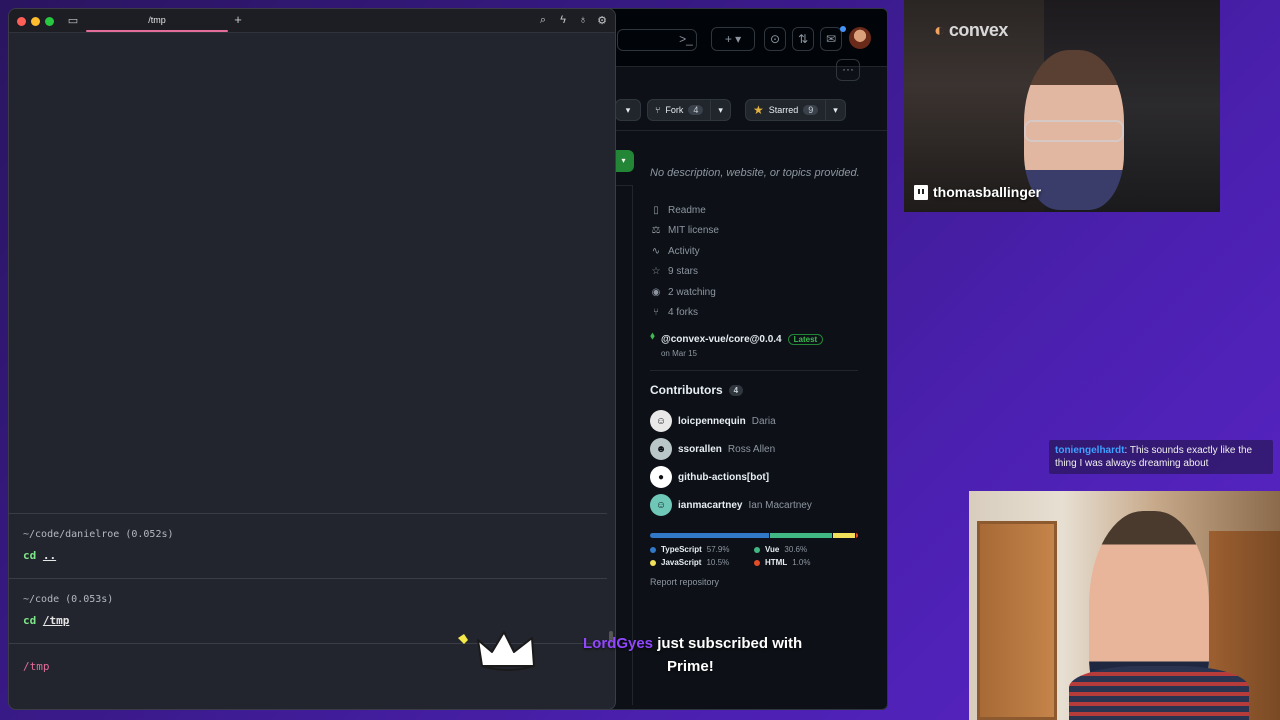 The image size is (1280, 720). Describe the element at coordinates (757, 251) in the screenshot. I see `activity-link: ∿ Activity` at that location.